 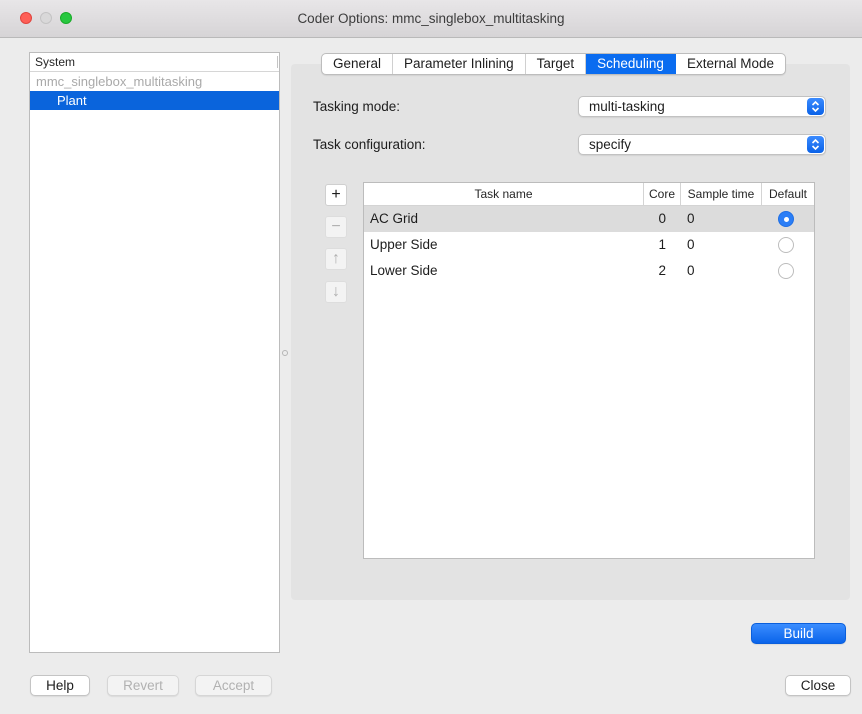 I want to click on task-name-cell: Lower Side, so click(x=504, y=271).